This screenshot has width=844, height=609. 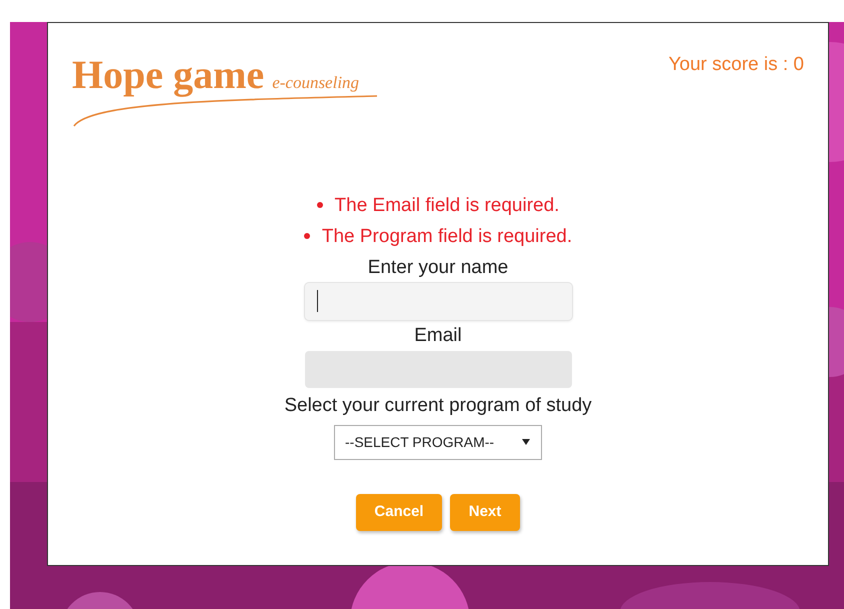 What do you see at coordinates (168, 75) in the screenshot?
I see `logo-title: Hope game` at bounding box center [168, 75].